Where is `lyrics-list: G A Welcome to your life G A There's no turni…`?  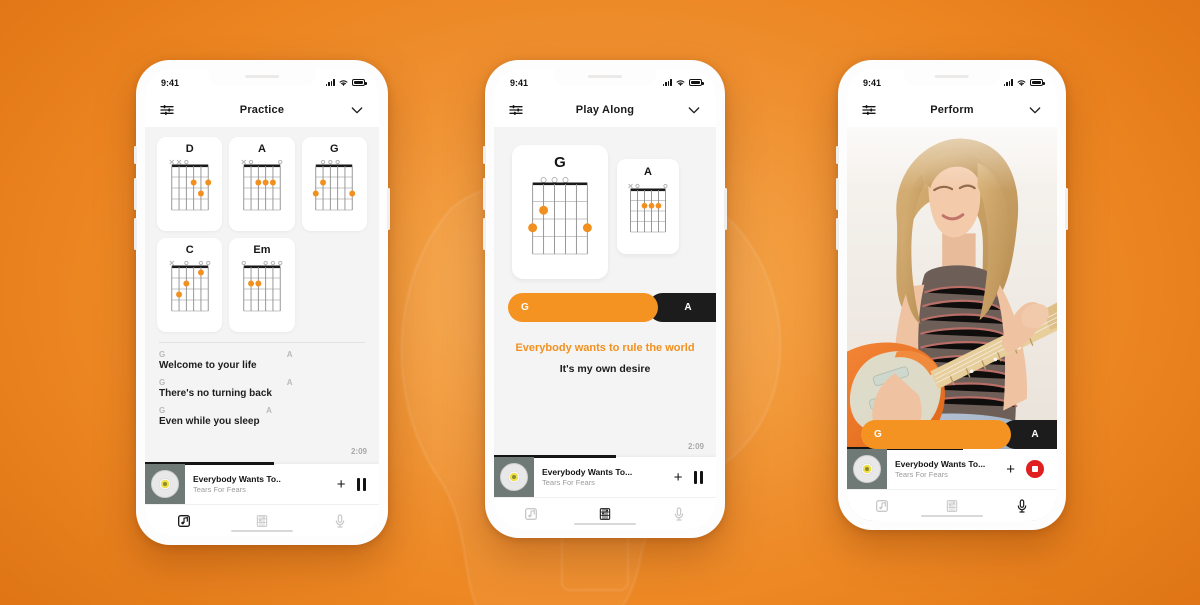
lyrics-list: G A Welcome to your life G A There's no turni… is located at coordinates (262, 385).